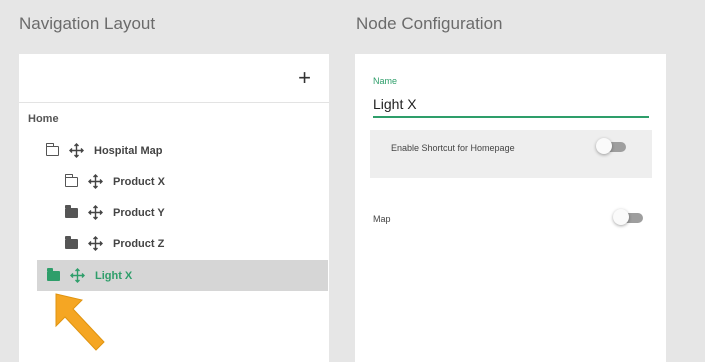 The height and width of the screenshot is (362, 705). What do you see at coordinates (43, 119) in the screenshot?
I see `home-label: Home` at bounding box center [43, 119].